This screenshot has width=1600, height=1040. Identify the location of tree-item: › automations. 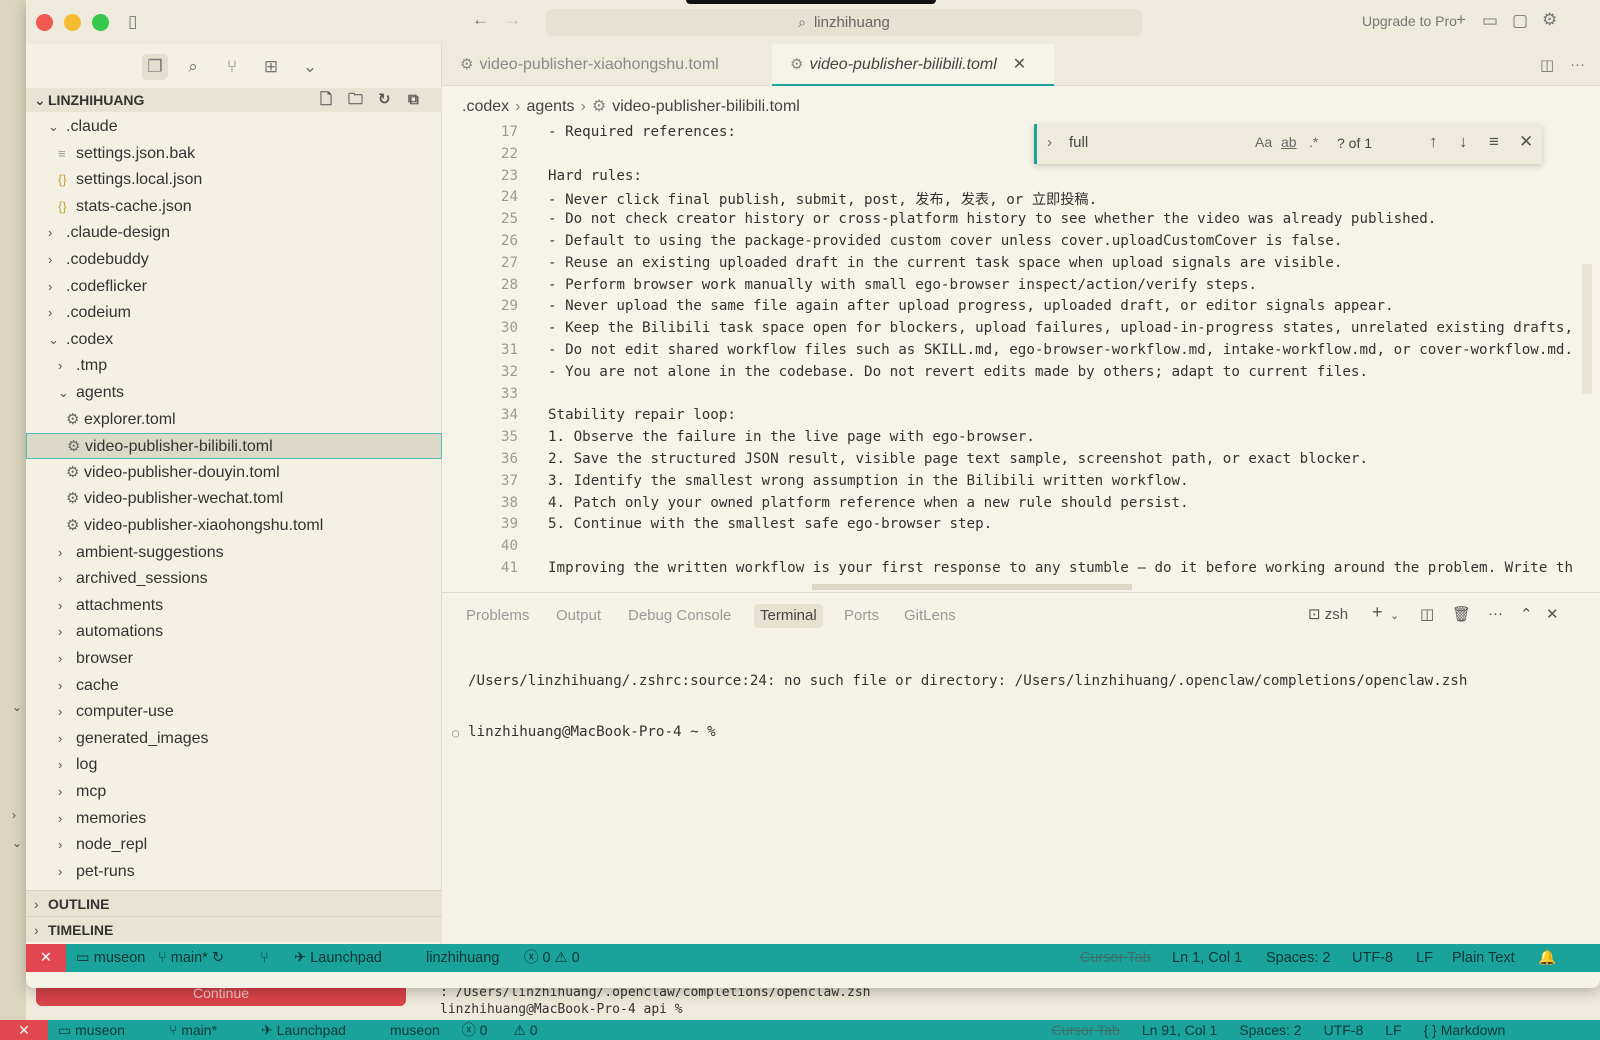
(234, 632).